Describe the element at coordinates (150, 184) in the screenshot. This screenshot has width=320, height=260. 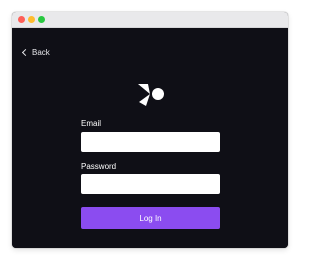
I see `password-field` at that location.